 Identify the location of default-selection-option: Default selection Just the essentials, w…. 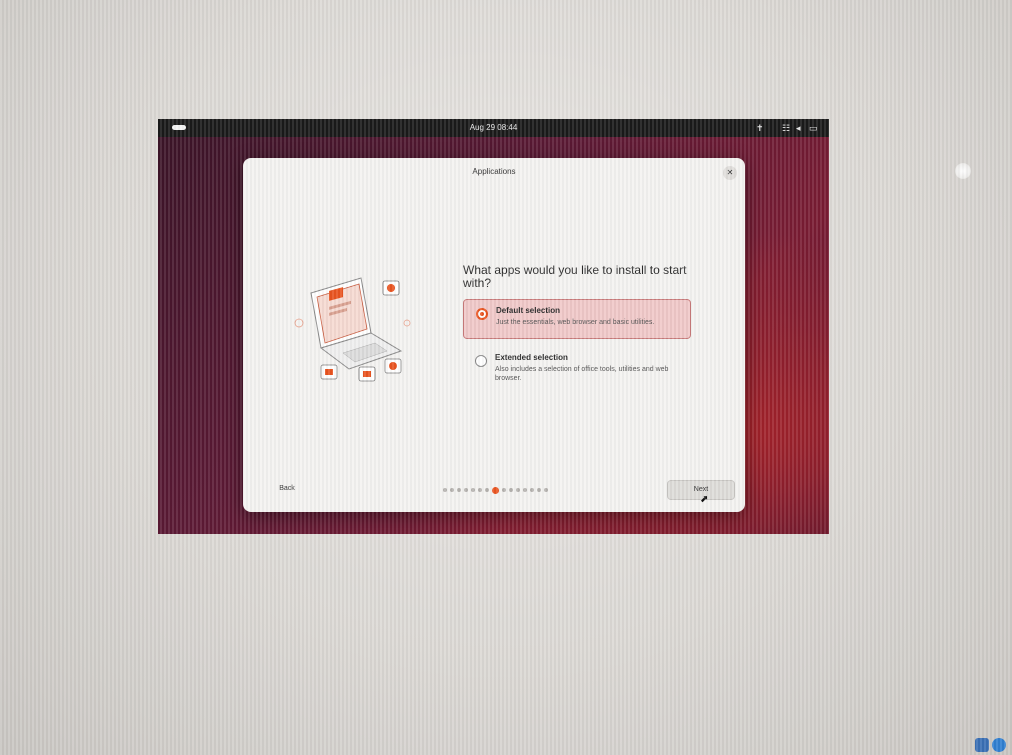
(577, 319).